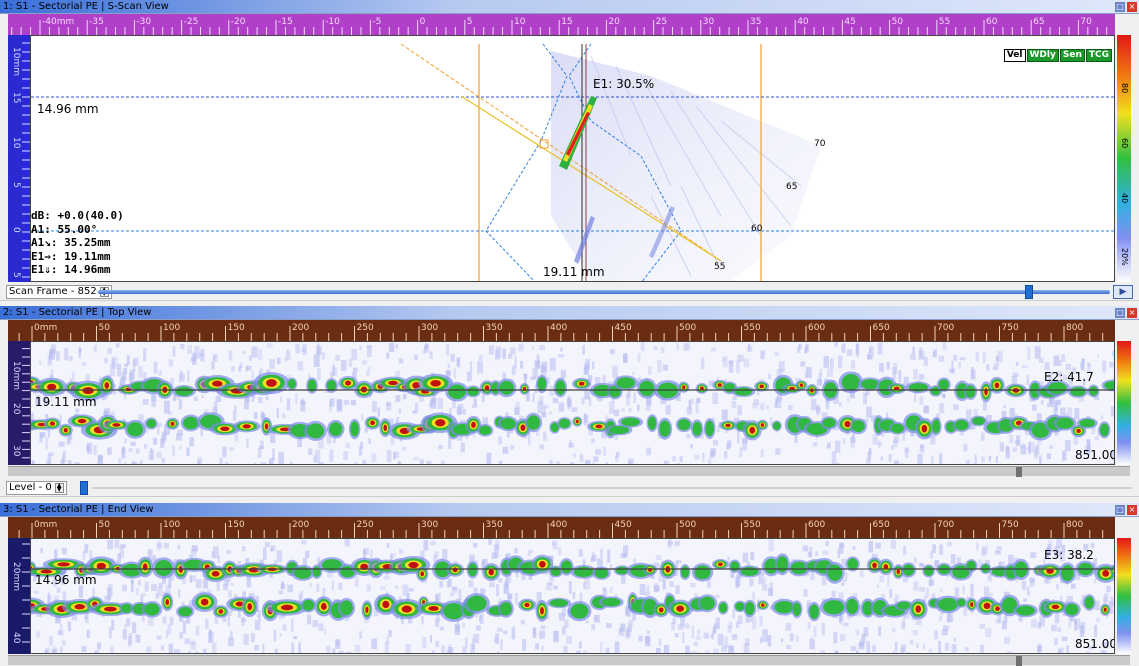 This screenshot has height=666, width=1139. I want to click on vel-badge: Vel, so click(1014, 55).